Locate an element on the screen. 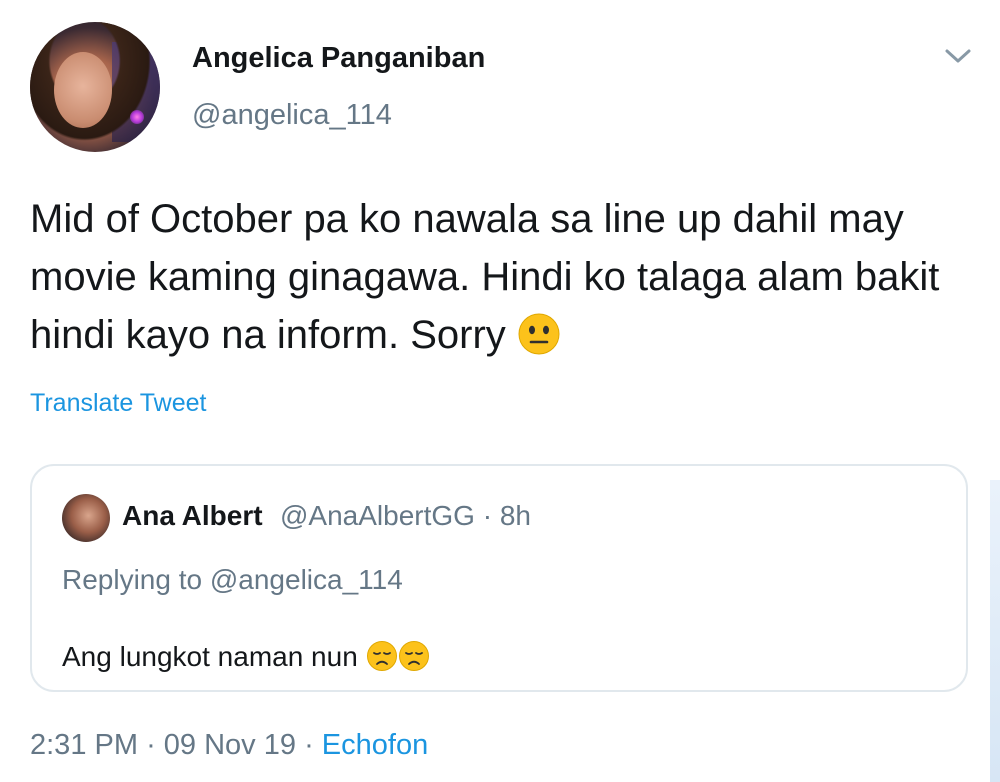 The height and width of the screenshot is (782, 1000). author-handle: @angelica_114 is located at coordinates (292, 115).